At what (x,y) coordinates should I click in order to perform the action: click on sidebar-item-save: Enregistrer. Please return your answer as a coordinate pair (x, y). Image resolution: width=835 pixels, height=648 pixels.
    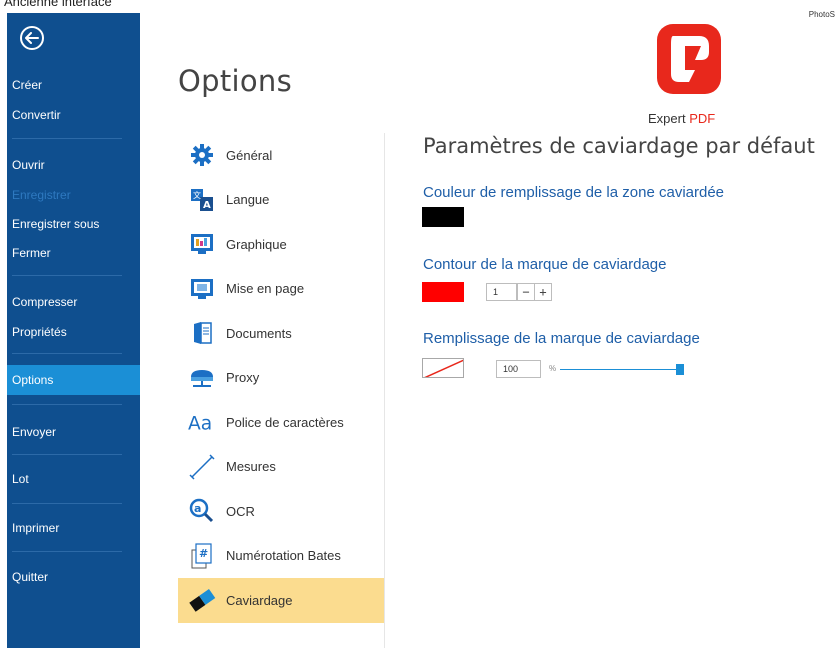
    Looking at the image, I should click on (41, 195).